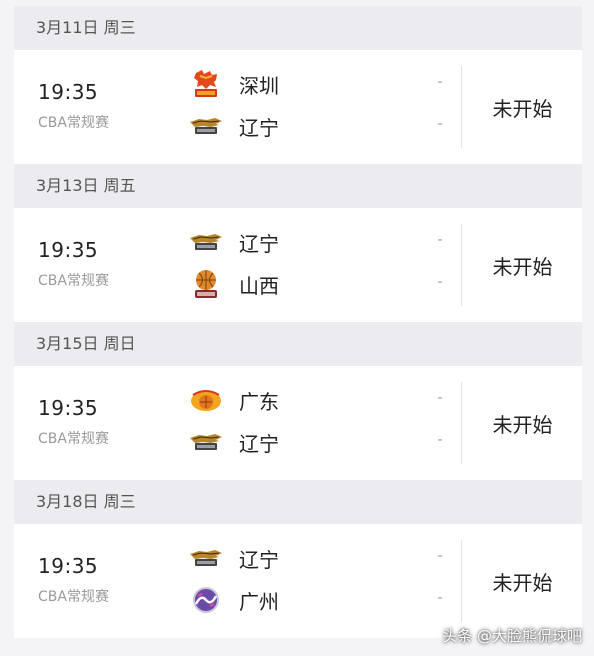 The image size is (594, 656). I want to click on away-team: 广州, so click(234, 600).